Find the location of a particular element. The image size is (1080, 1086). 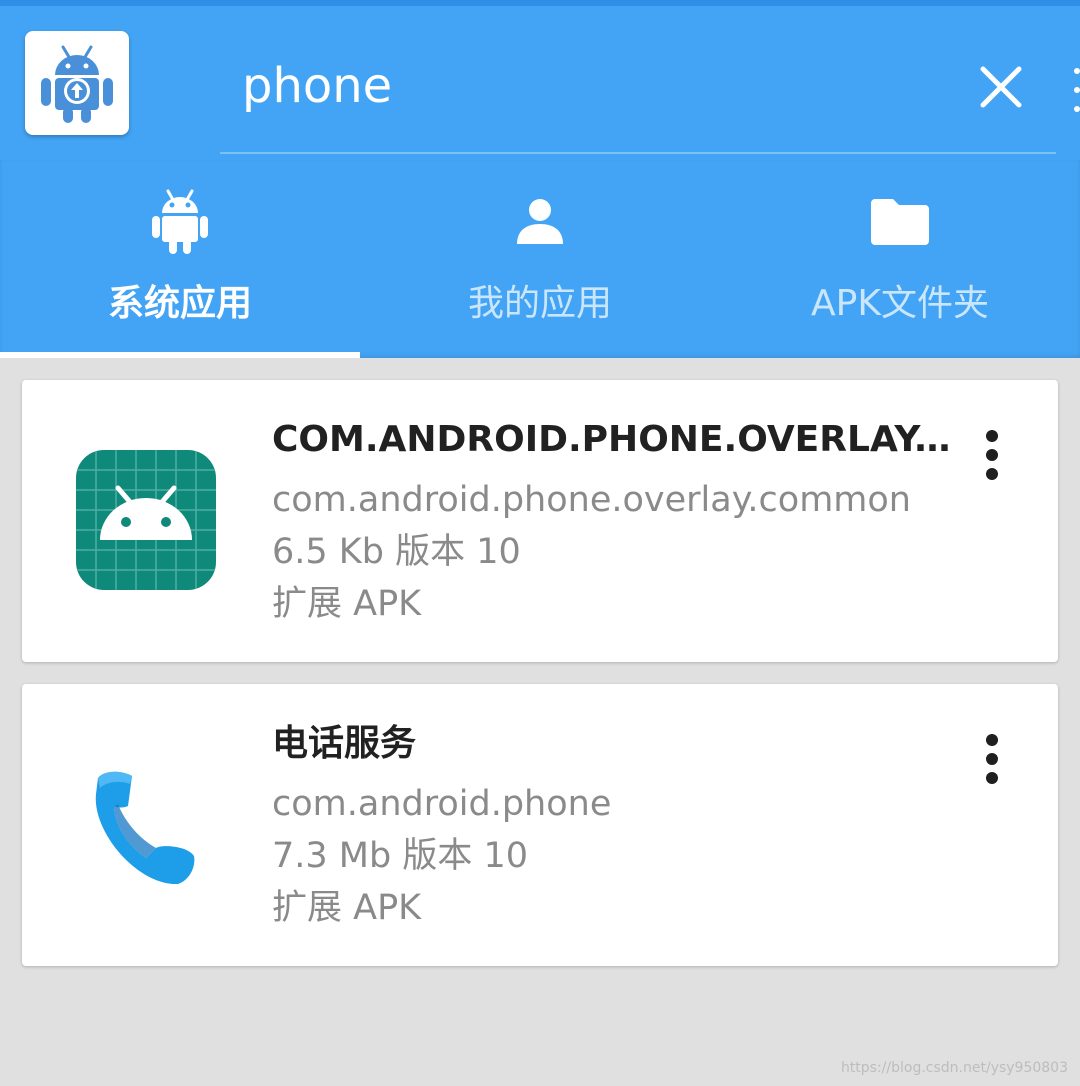

android-app-icon is located at coordinates (146, 520).